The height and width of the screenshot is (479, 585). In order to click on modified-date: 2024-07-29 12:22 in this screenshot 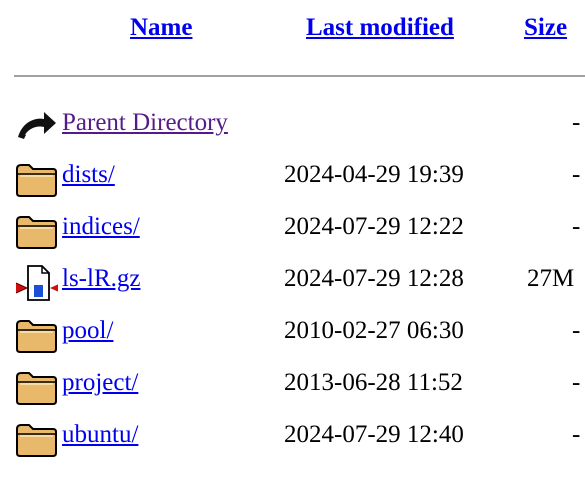, I will do `click(374, 226)`.